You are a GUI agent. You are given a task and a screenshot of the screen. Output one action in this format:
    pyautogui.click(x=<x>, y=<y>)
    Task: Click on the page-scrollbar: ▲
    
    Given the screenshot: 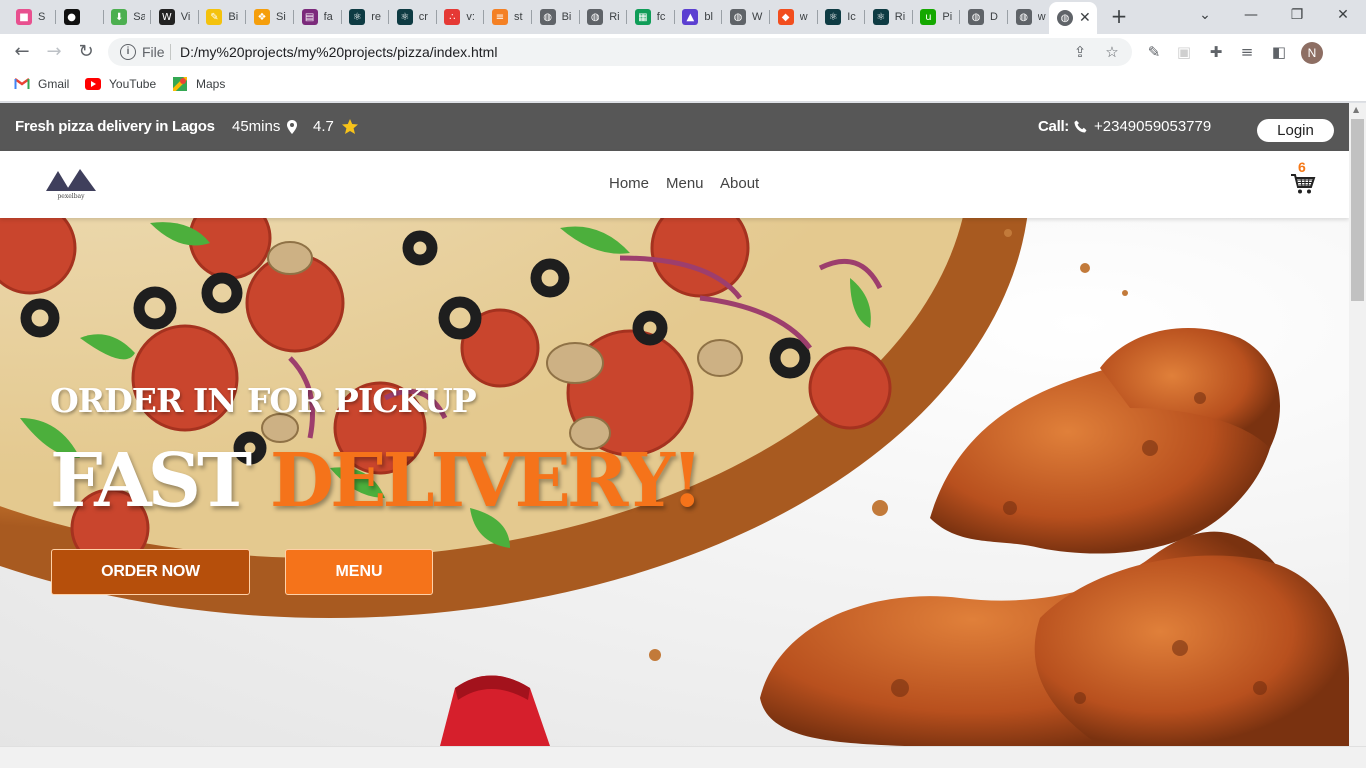 What is the action you would take?
    pyautogui.click(x=1357, y=424)
    